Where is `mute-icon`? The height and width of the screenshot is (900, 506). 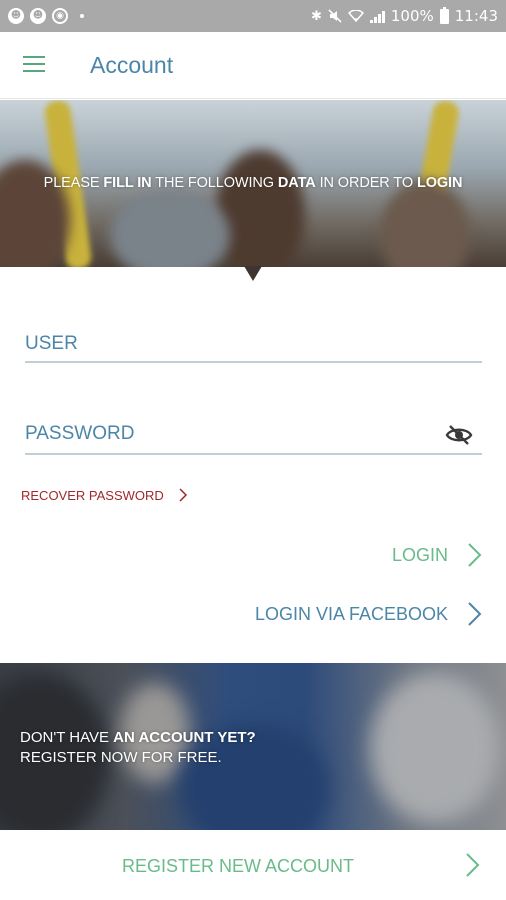 mute-icon is located at coordinates (335, 16).